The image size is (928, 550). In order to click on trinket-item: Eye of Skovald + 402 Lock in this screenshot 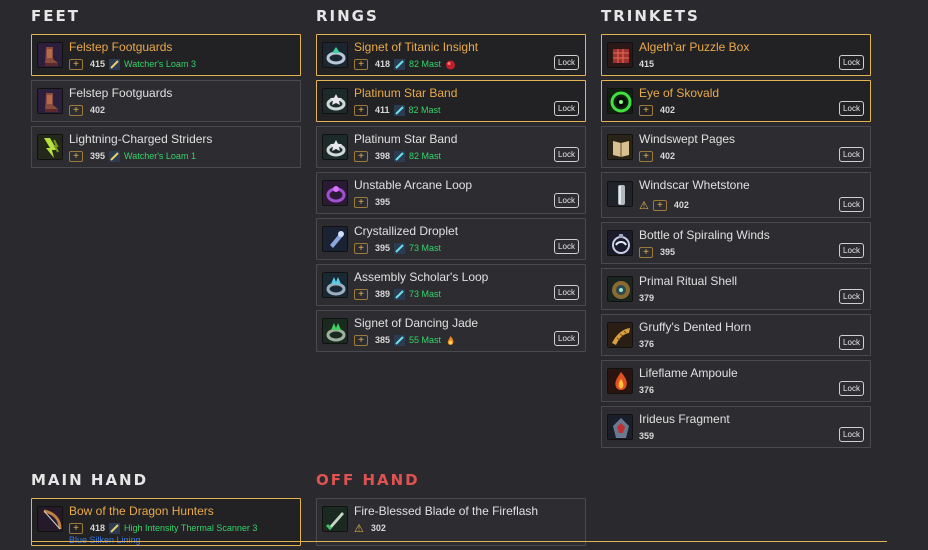, I will do `click(736, 101)`.